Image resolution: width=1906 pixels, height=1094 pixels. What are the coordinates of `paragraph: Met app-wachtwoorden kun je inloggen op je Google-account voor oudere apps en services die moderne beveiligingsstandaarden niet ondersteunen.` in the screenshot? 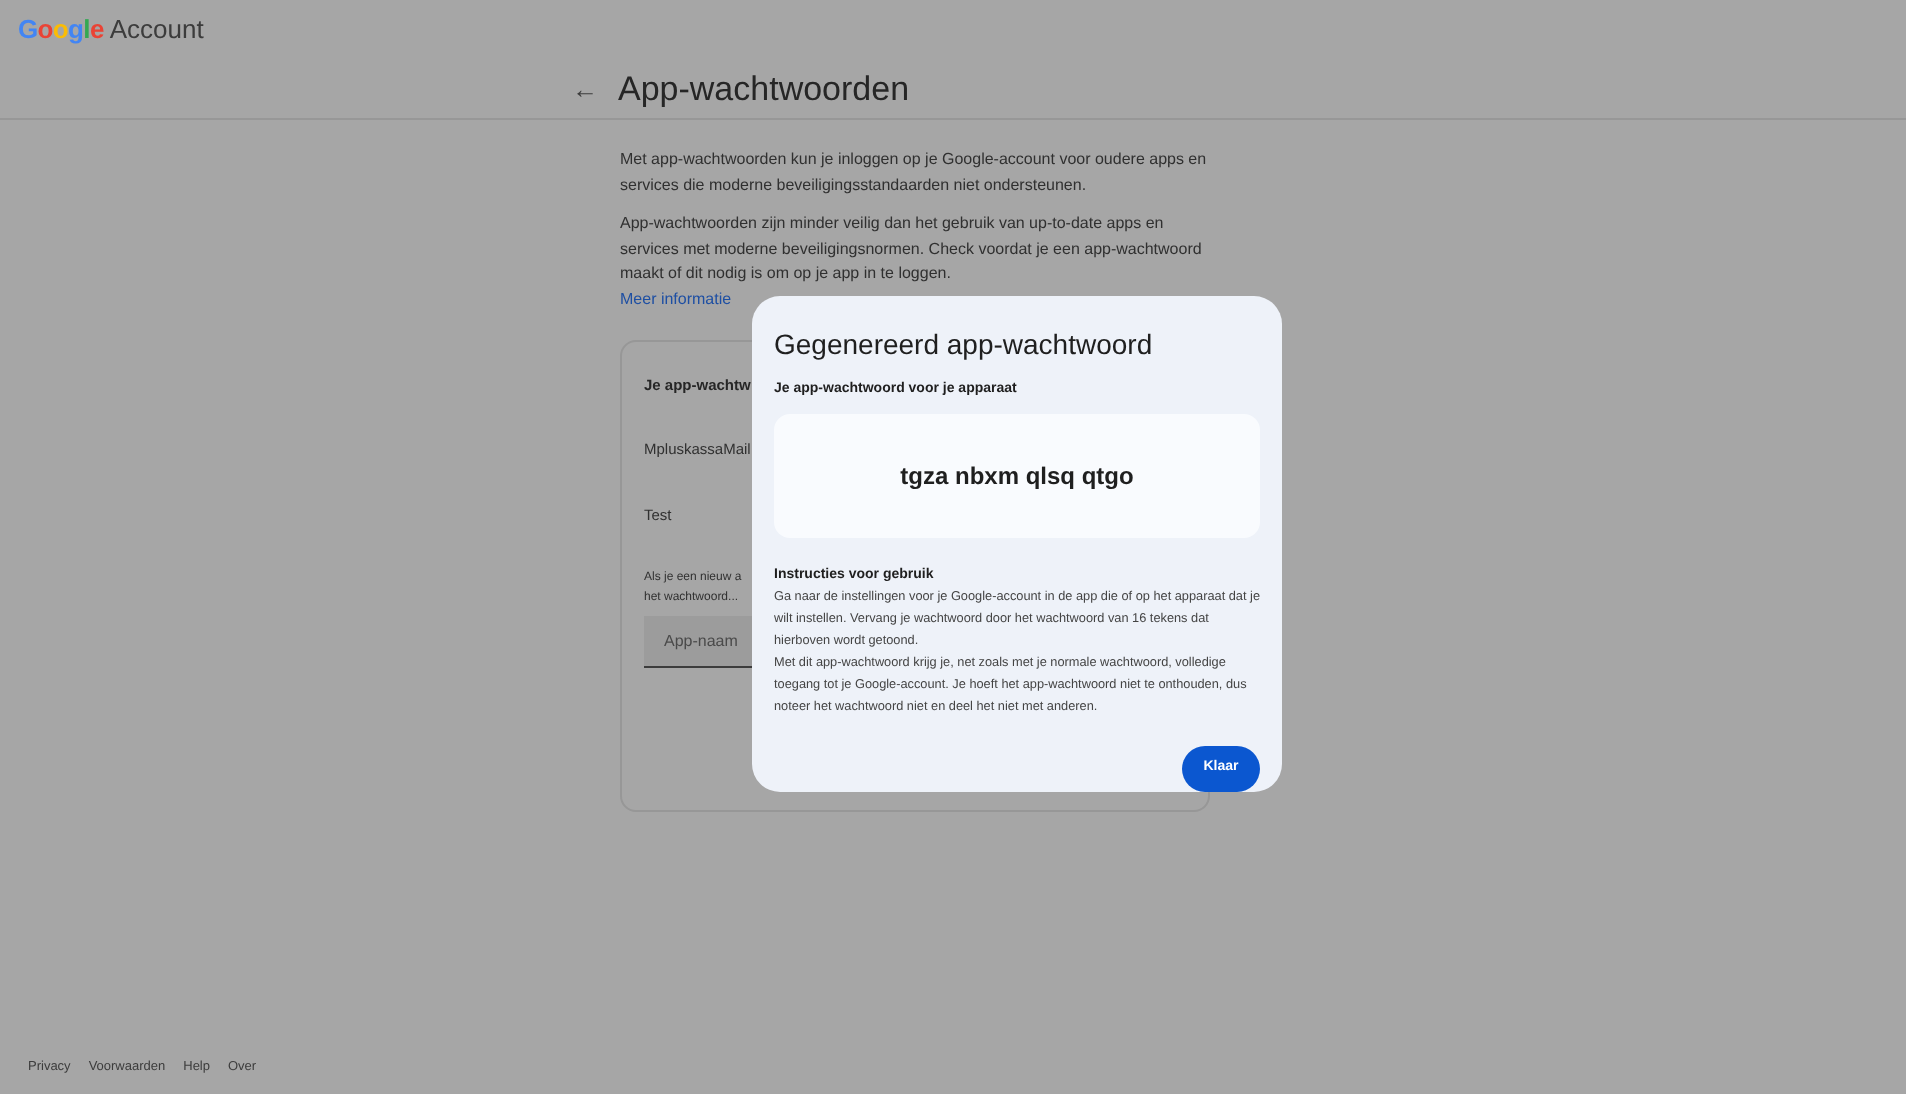 It's located at (914, 173).